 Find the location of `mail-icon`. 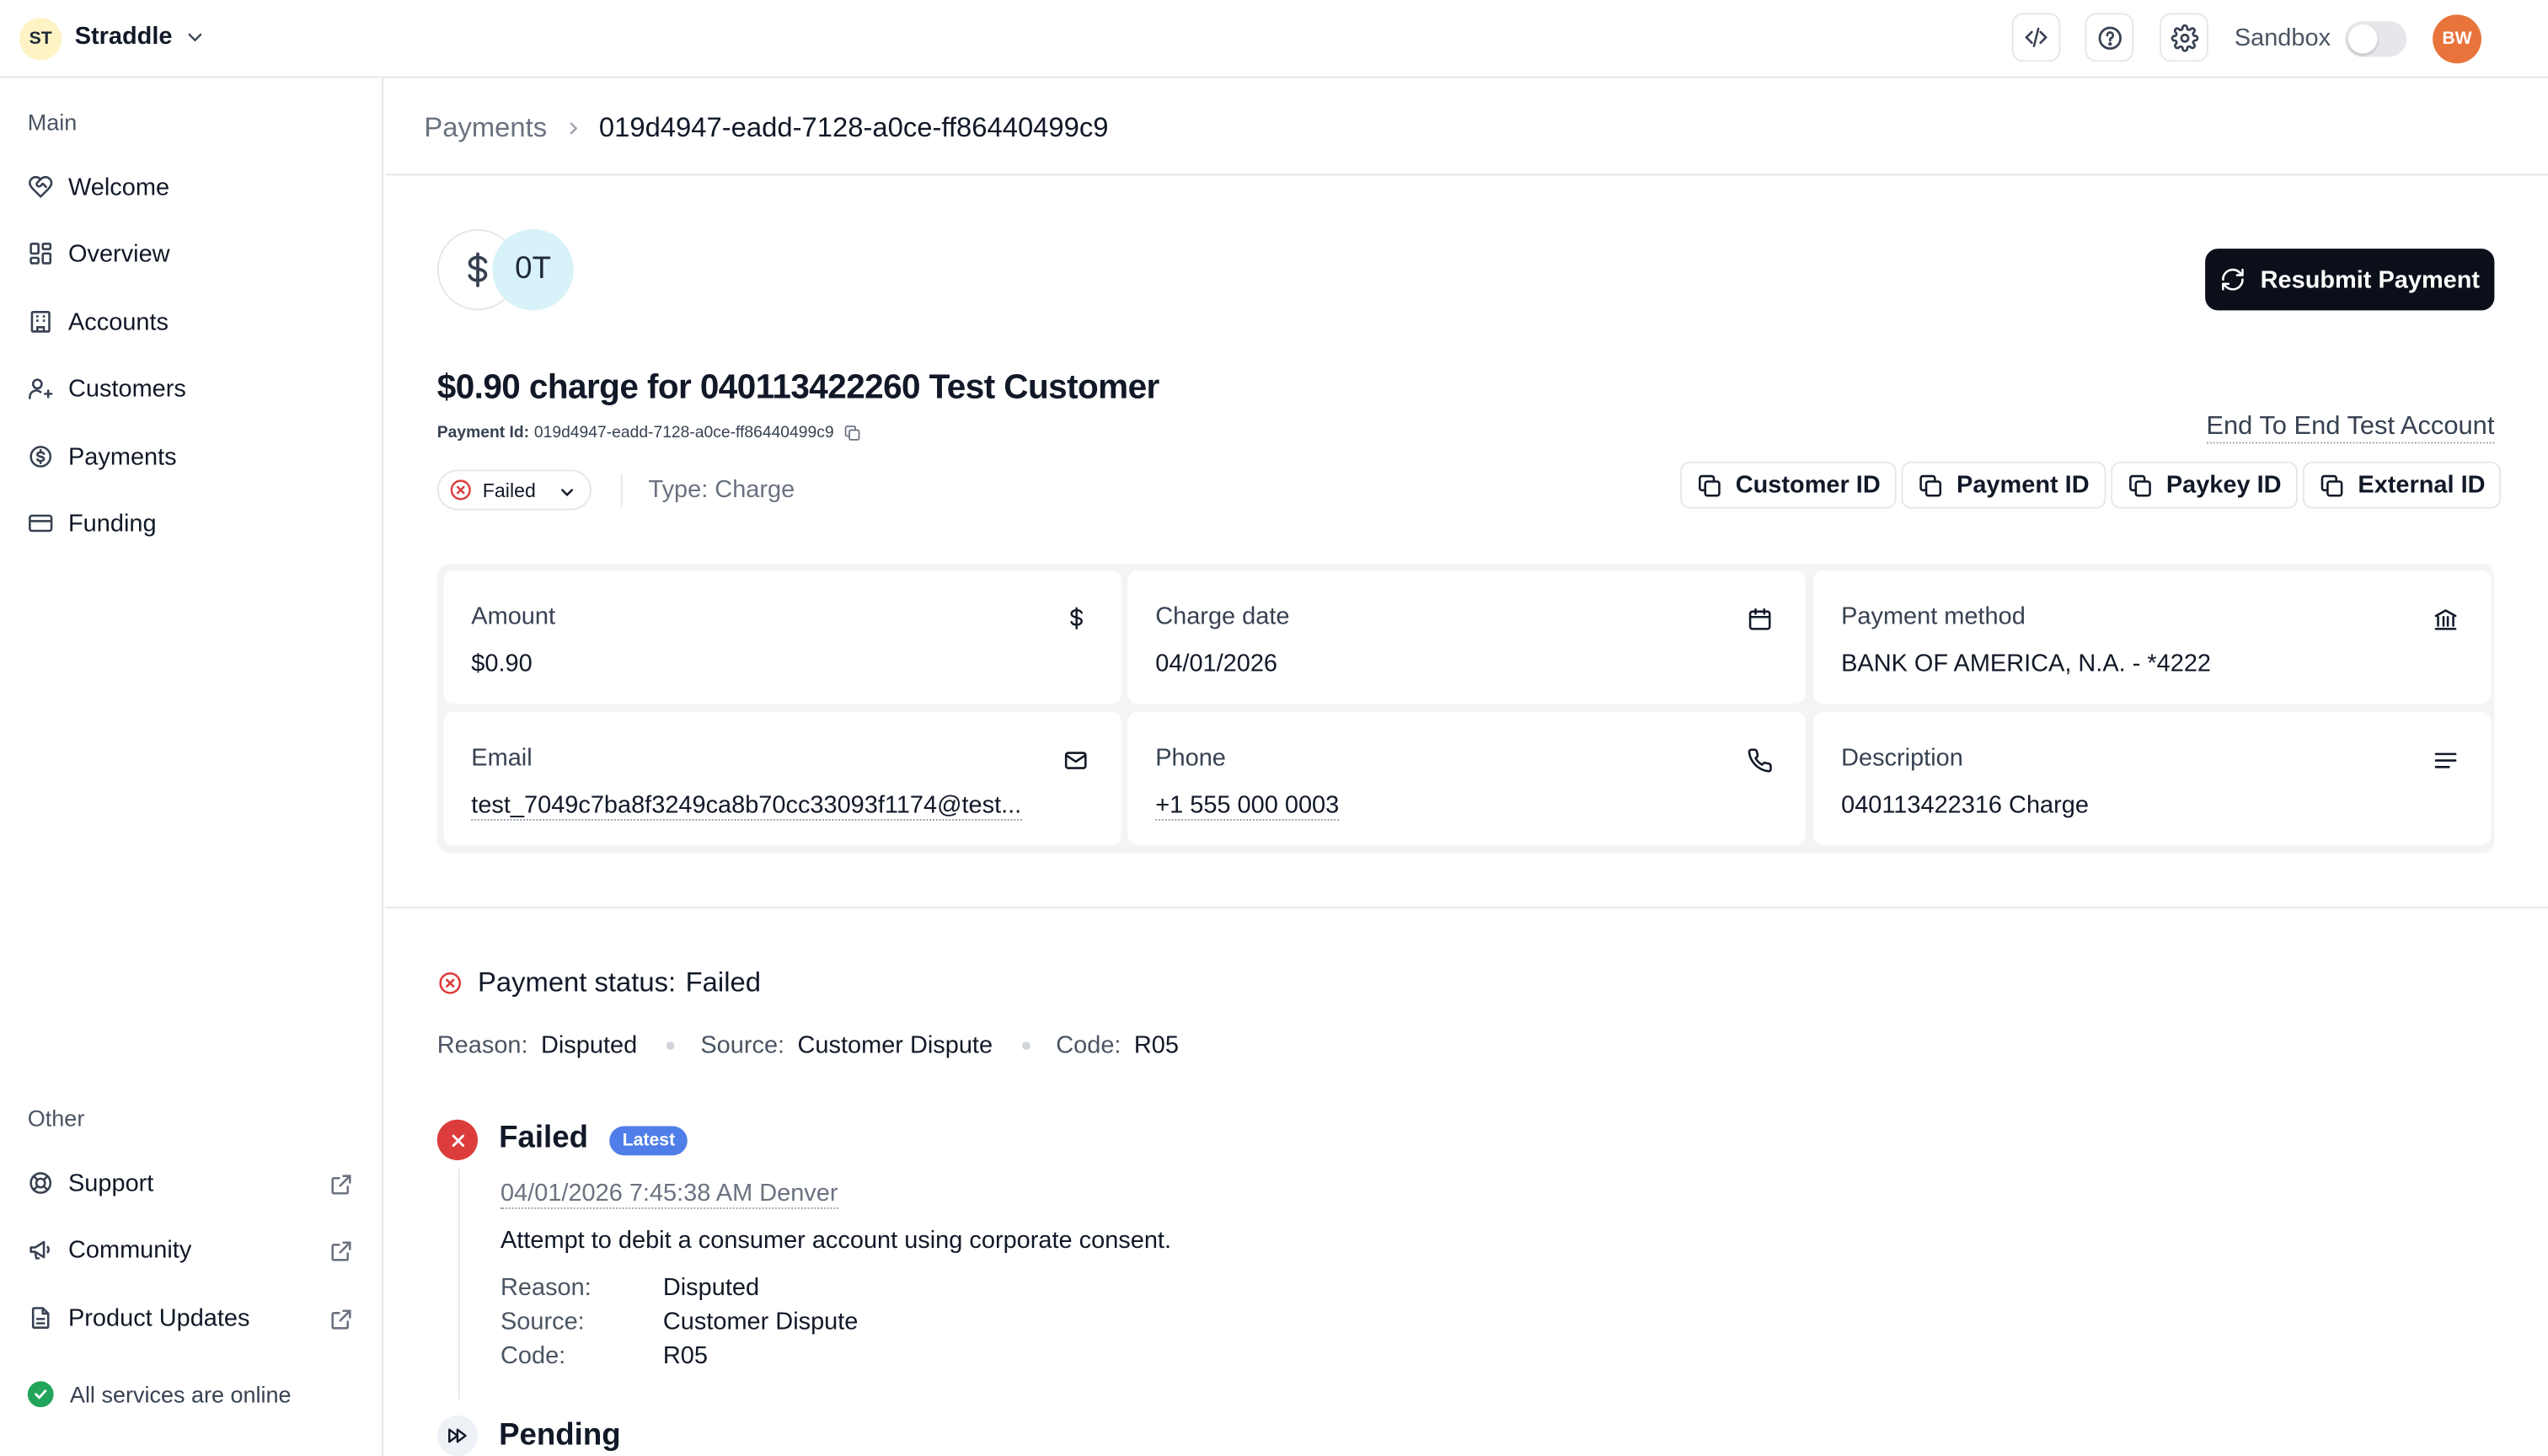

mail-icon is located at coordinates (1075, 760).